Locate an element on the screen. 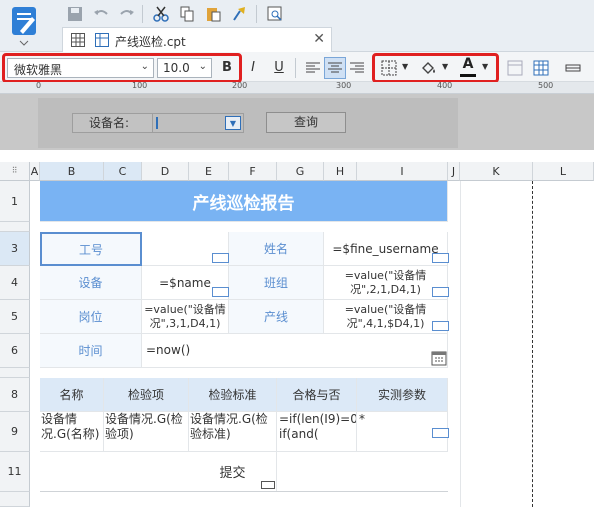 The image size is (594, 507). header-pass-fail: 合格与否 is located at coordinates (317, 395).